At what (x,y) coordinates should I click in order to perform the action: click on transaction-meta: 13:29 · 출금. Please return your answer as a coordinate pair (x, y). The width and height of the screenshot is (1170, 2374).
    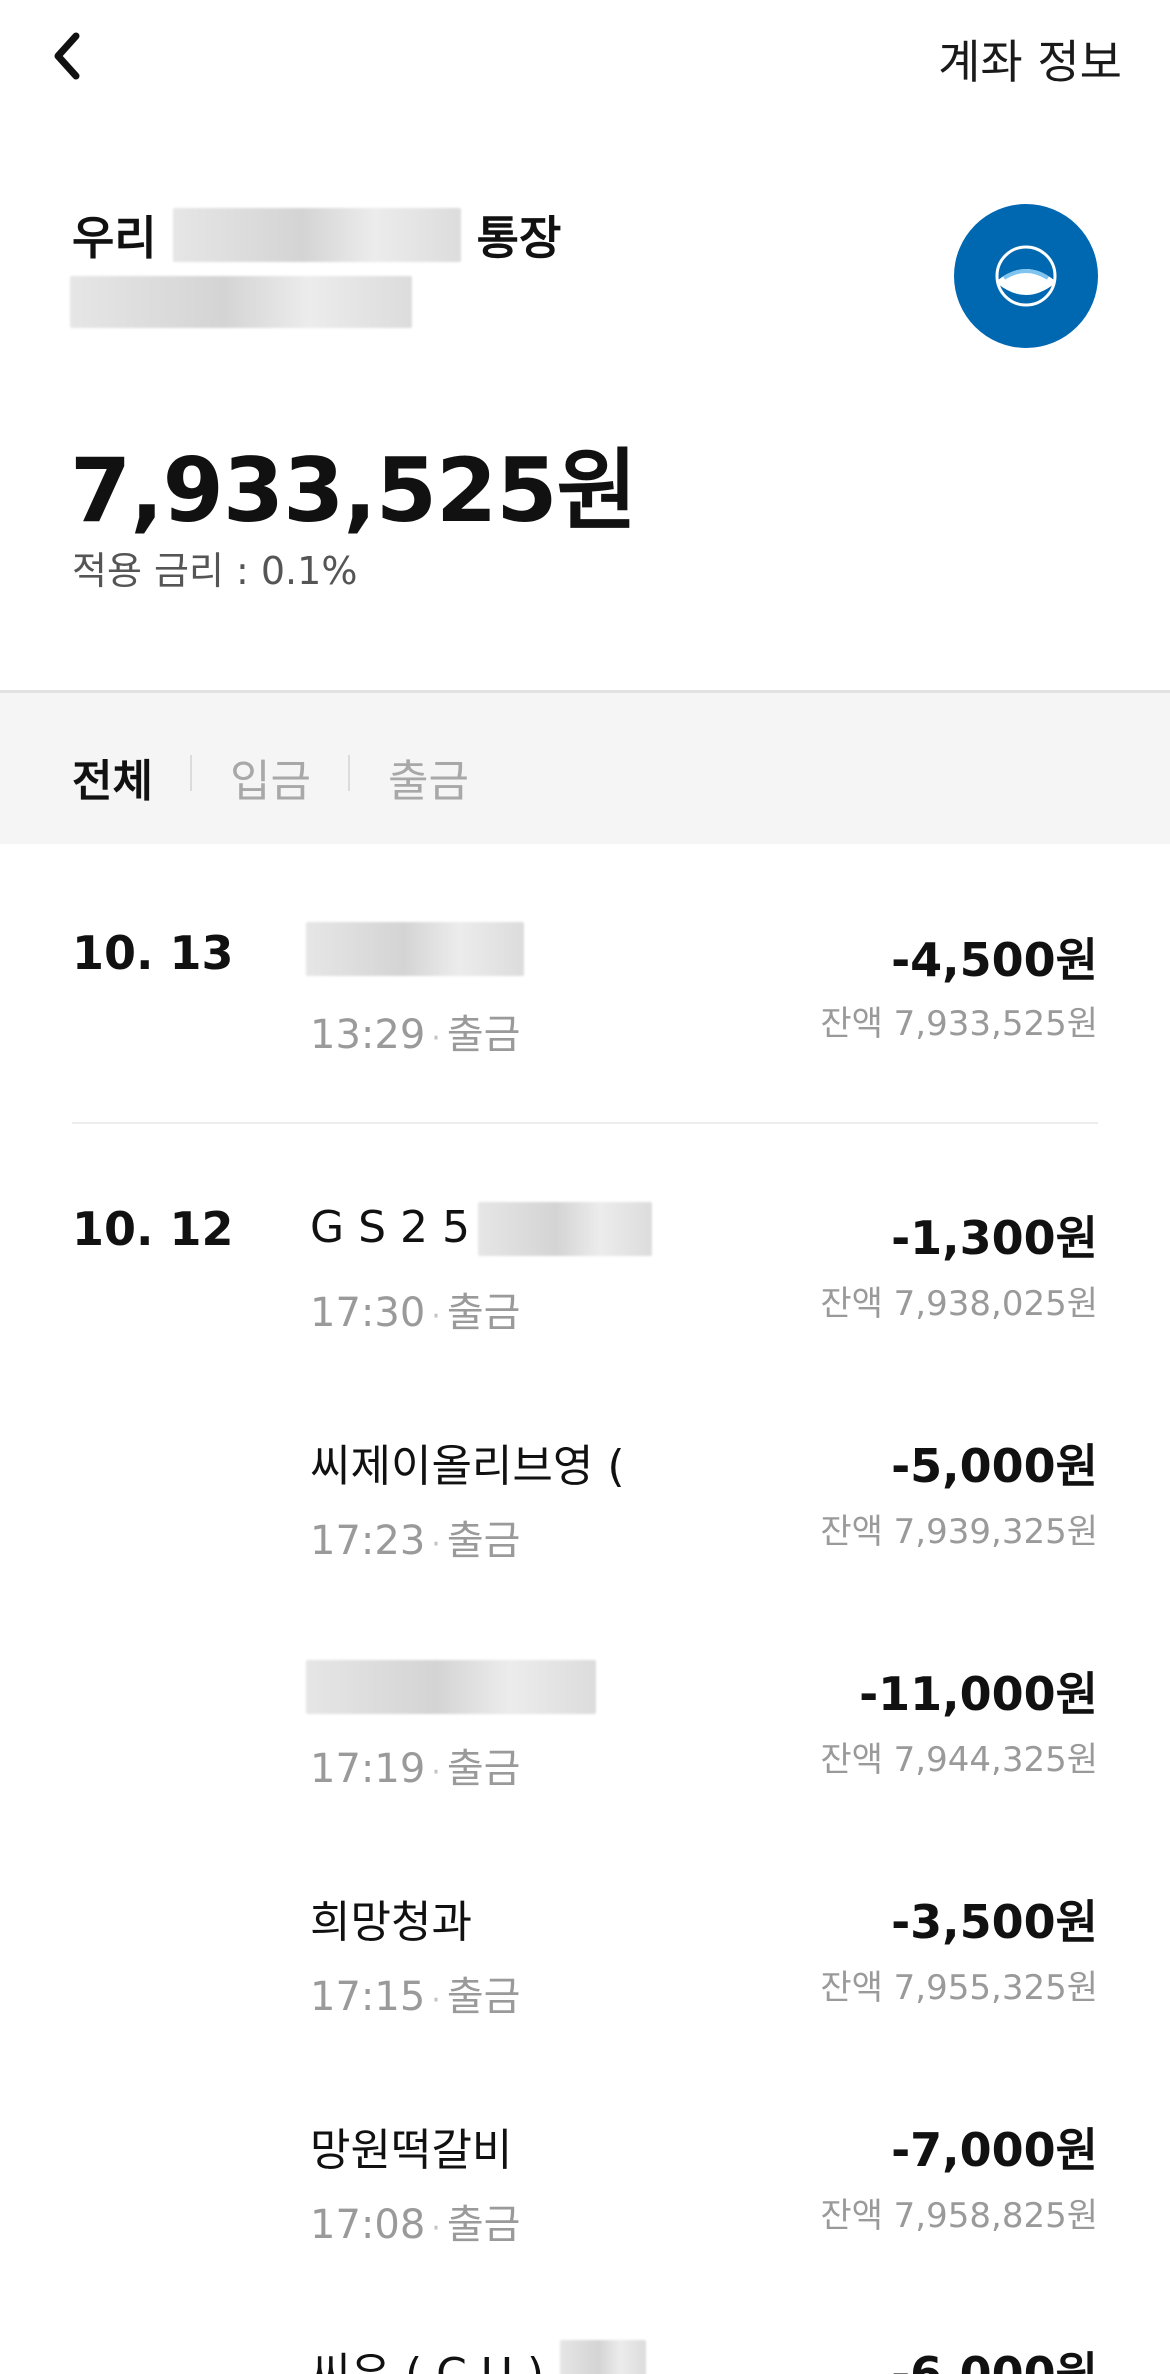
    Looking at the image, I should click on (415, 1035).